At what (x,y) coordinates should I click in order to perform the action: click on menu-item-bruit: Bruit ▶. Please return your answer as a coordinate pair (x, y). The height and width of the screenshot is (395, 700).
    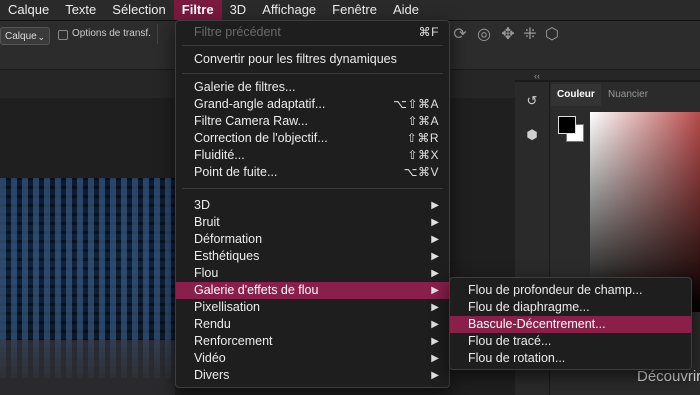
    Looking at the image, I should click on (312, 222).